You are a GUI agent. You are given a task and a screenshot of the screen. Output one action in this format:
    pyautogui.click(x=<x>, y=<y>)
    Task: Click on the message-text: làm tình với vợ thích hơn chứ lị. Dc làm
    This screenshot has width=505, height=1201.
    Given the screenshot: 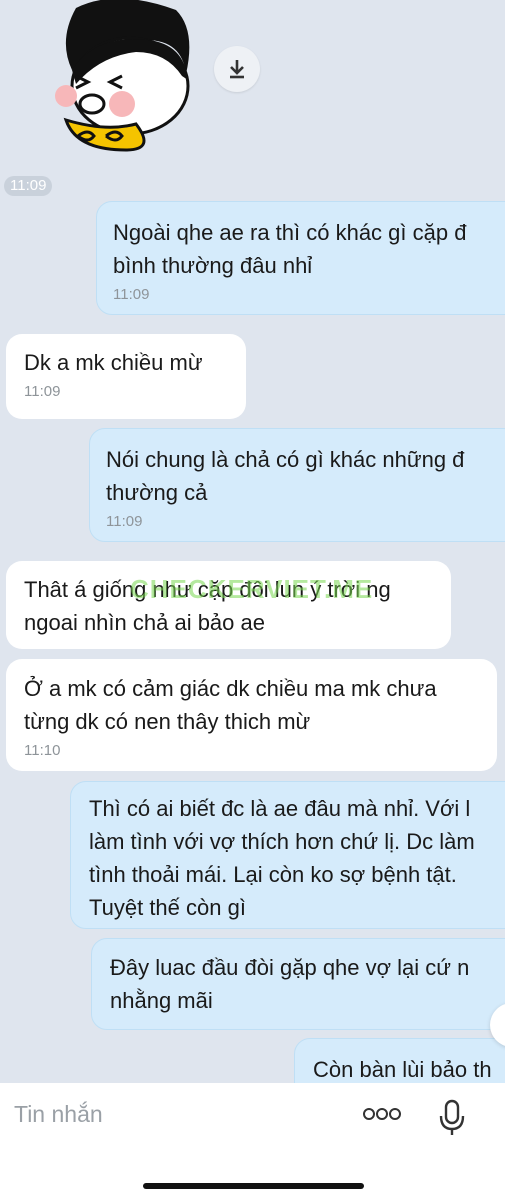 What is the action you would take?
    pyautogui.click(x=282, y=841)
    